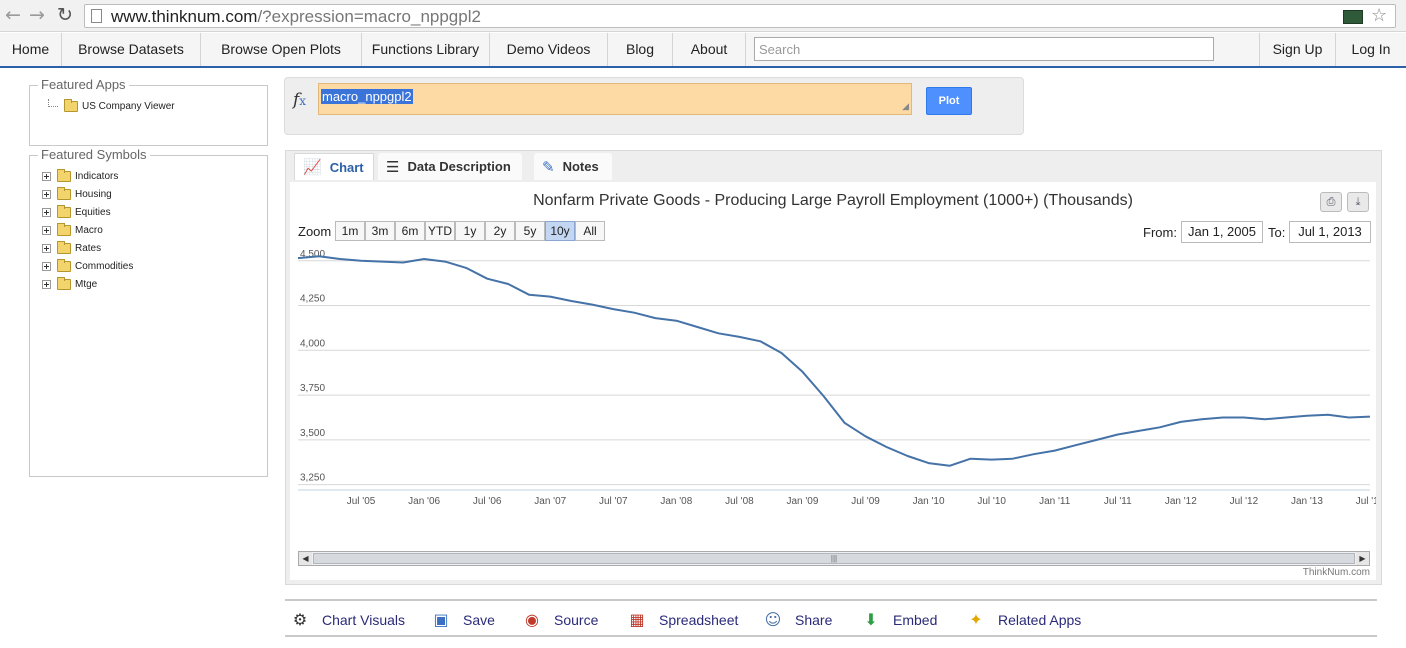  I want to click on spreadsheet-button: ▦ Spreadsheet, so click(682, 620).